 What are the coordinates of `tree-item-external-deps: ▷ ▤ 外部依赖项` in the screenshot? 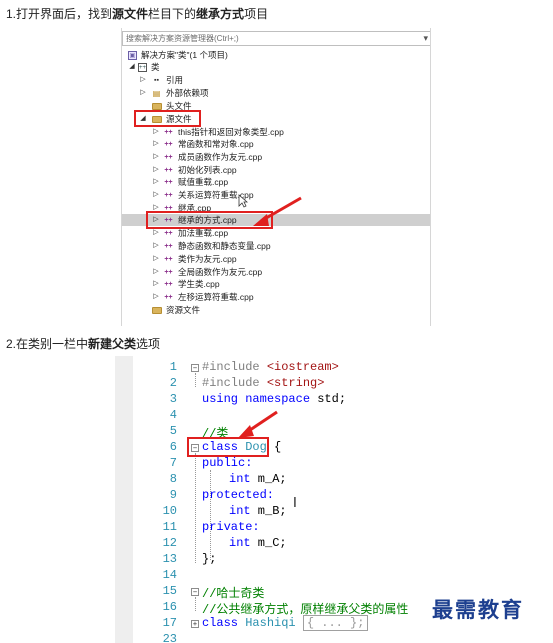 It's located at (276, 93).